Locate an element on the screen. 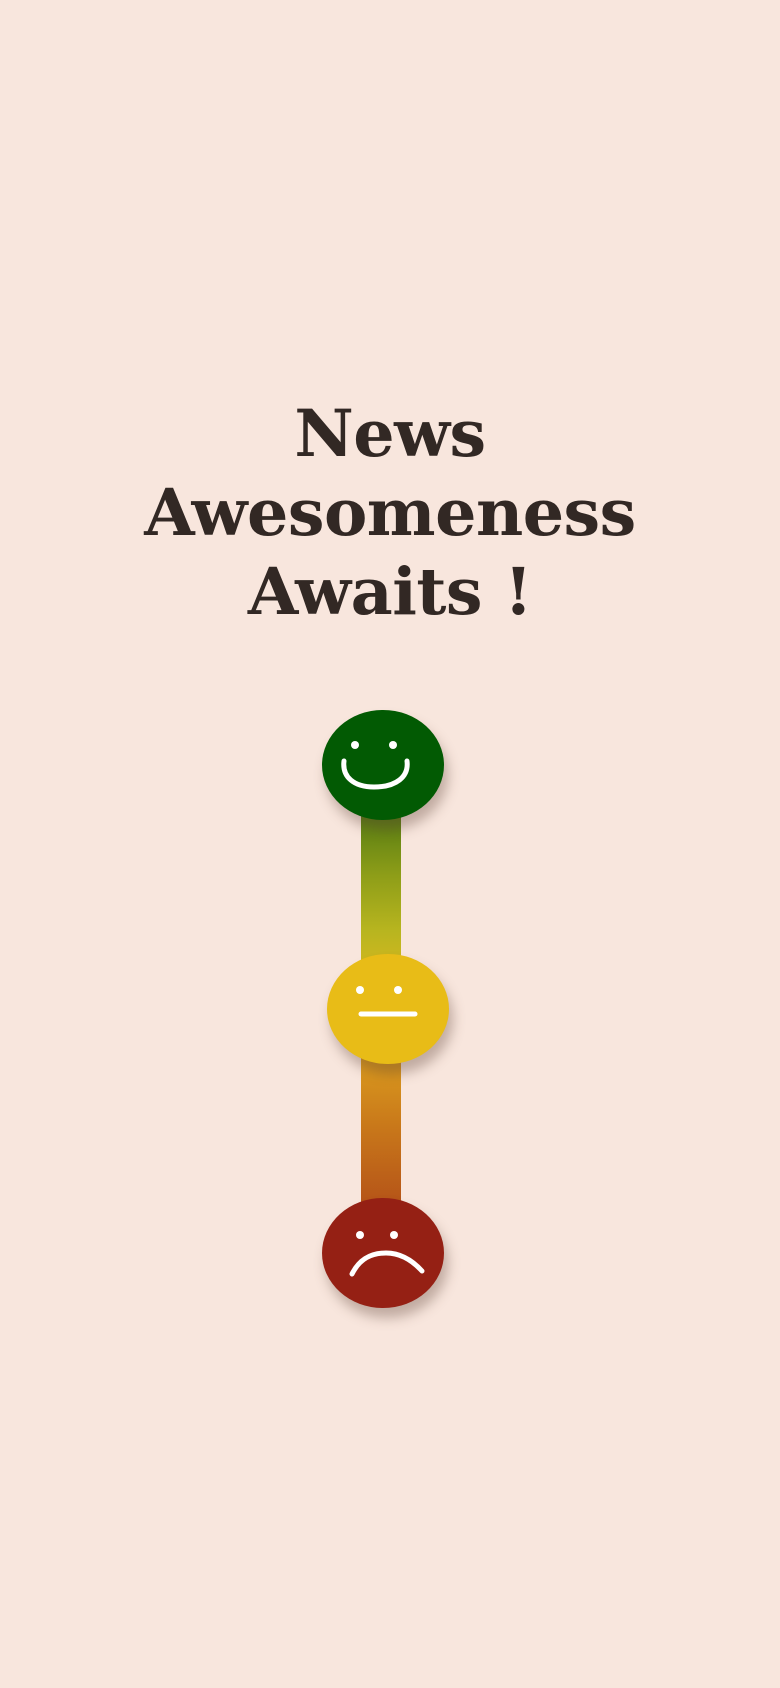 This screenshot has width=780, height=1688. headline-line-3: Awaits ! is located at coordinates (390, 592).